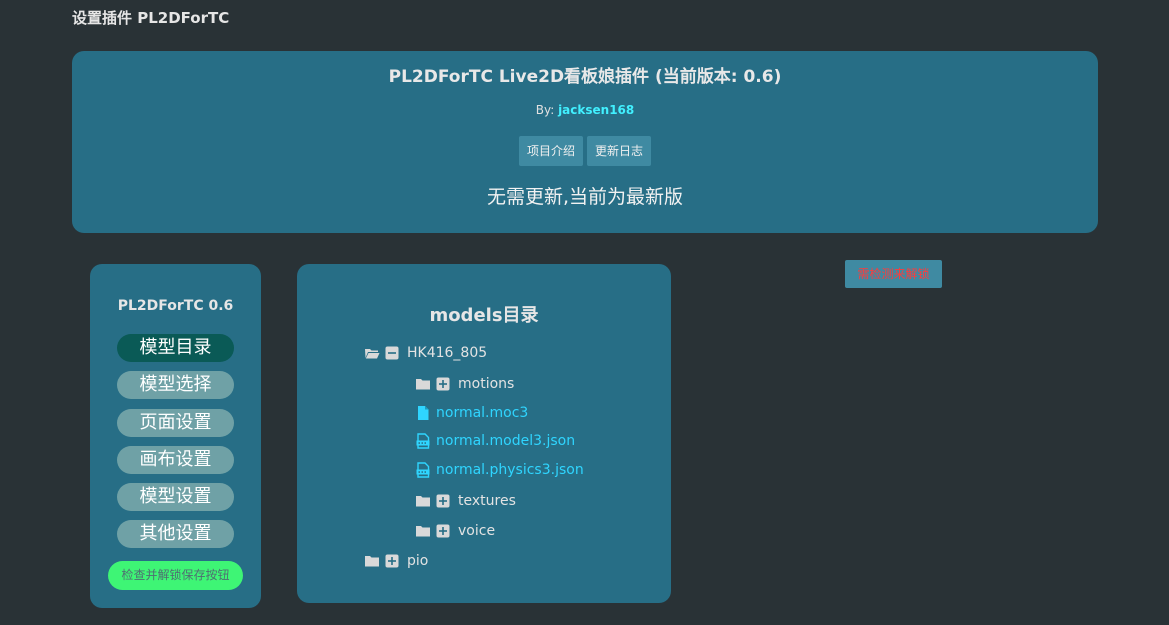 The height and width of the screenshot is (625, 1169). Describe the element at coordinates (585, 77) in the screenshot. I see `plugin-title: PL2DForTC Live2D看板娘插件 (当前版本: 0.6)` at that location.